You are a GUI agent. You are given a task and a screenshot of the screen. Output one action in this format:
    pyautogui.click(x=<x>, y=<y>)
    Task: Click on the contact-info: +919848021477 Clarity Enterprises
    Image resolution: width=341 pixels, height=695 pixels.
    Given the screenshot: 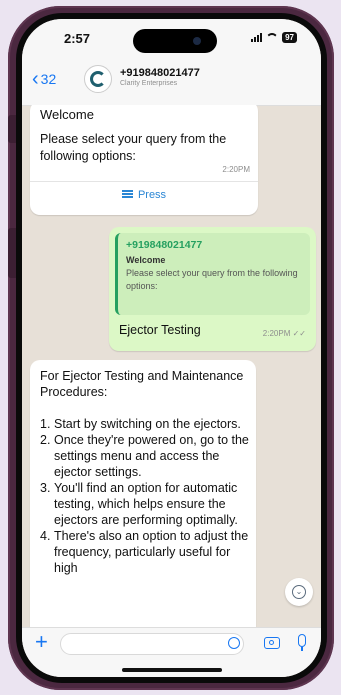 What is the action you would take?
    pyautogui.click(x=160, y=77)
    